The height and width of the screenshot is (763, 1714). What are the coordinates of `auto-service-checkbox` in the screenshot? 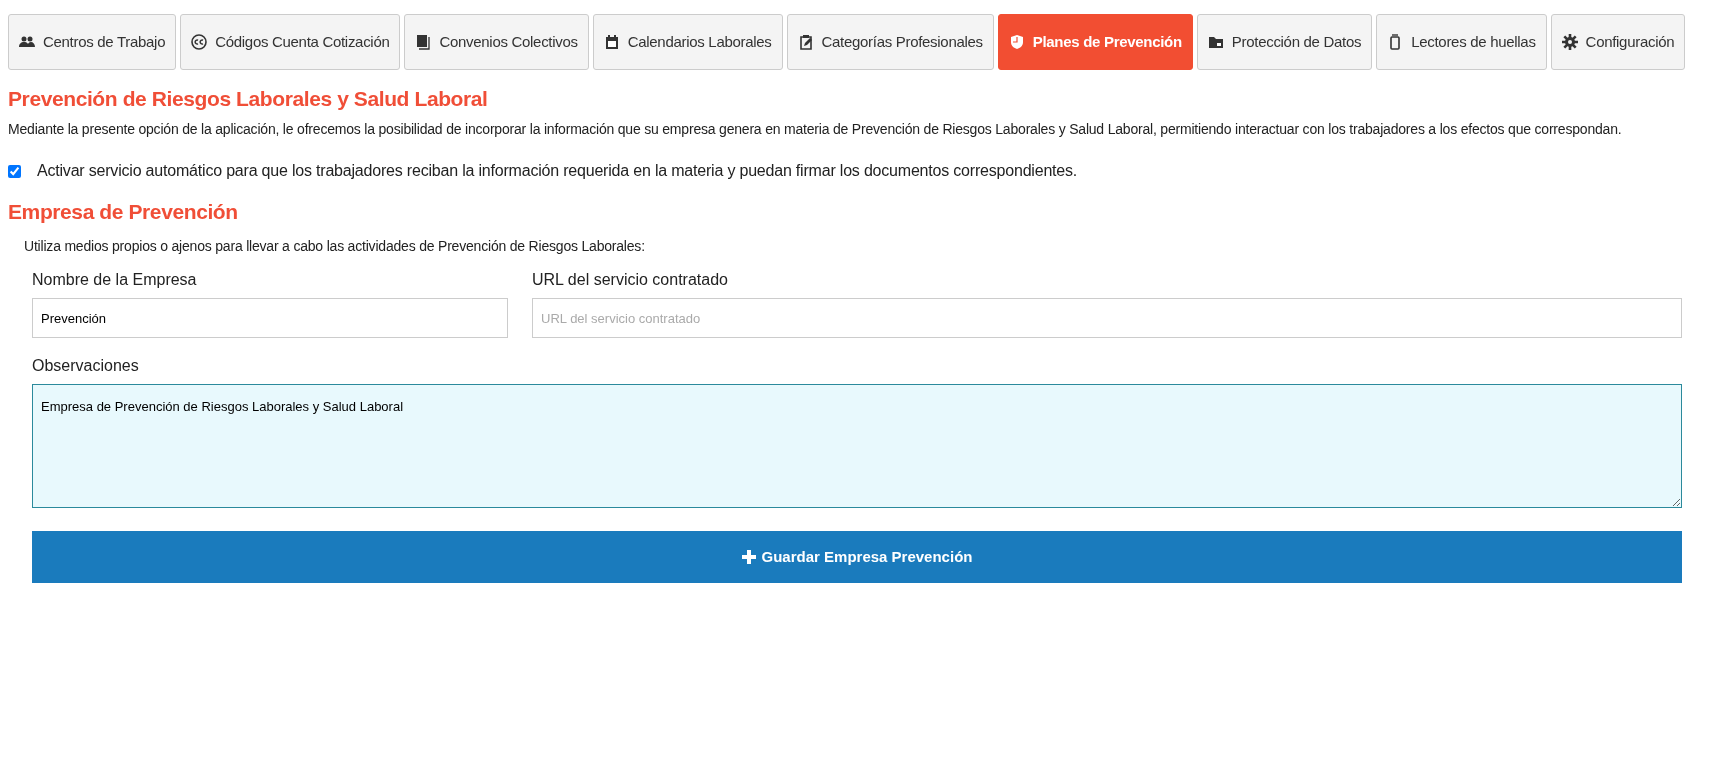 It's located at (14, 171).